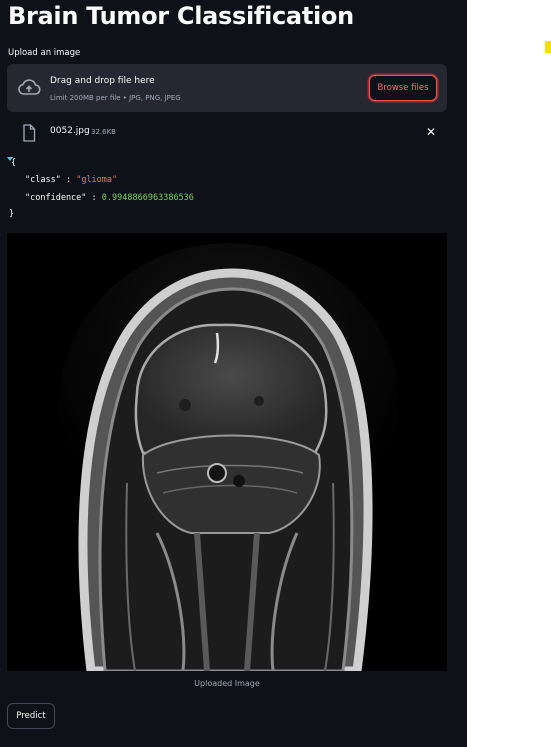 The height and width of the screenshot is (747, 551). Describe the element at coordinates (14, 163) in the screenshot. I see `json-open-brace: {` at that location.